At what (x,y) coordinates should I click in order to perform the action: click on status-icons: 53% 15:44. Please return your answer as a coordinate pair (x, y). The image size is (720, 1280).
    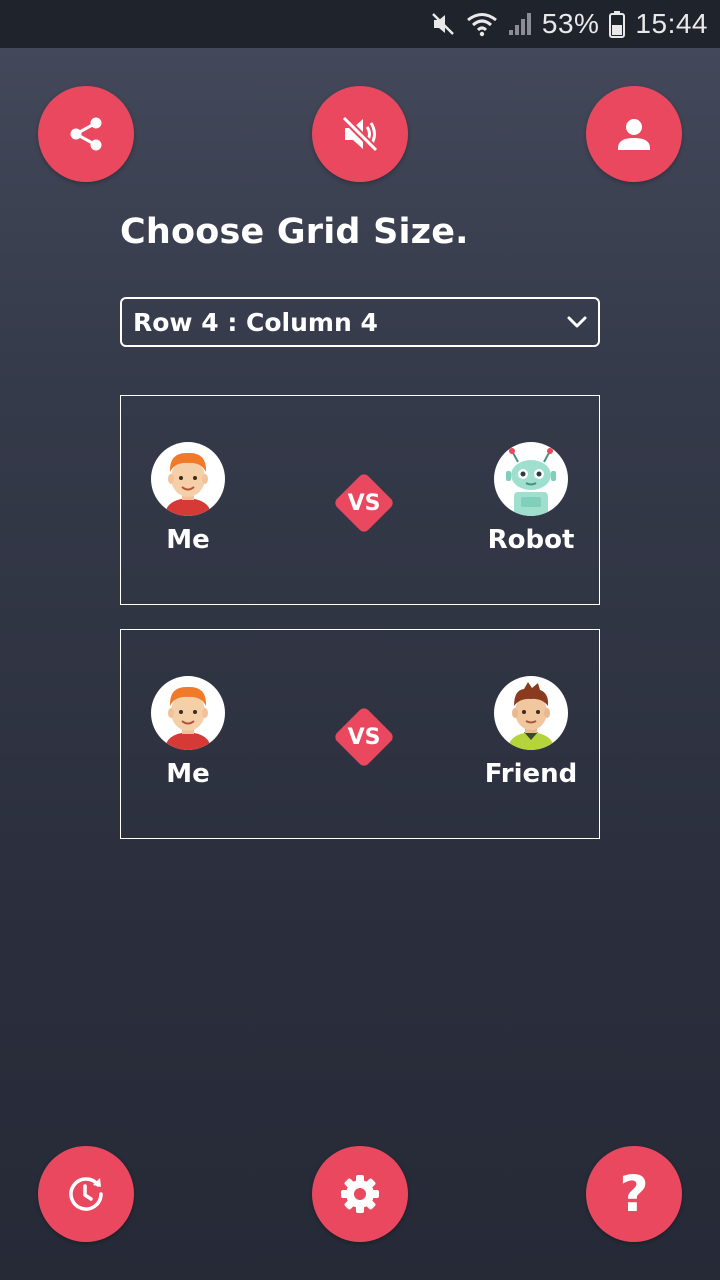
    Looking at the image, I should click on (569, 24).